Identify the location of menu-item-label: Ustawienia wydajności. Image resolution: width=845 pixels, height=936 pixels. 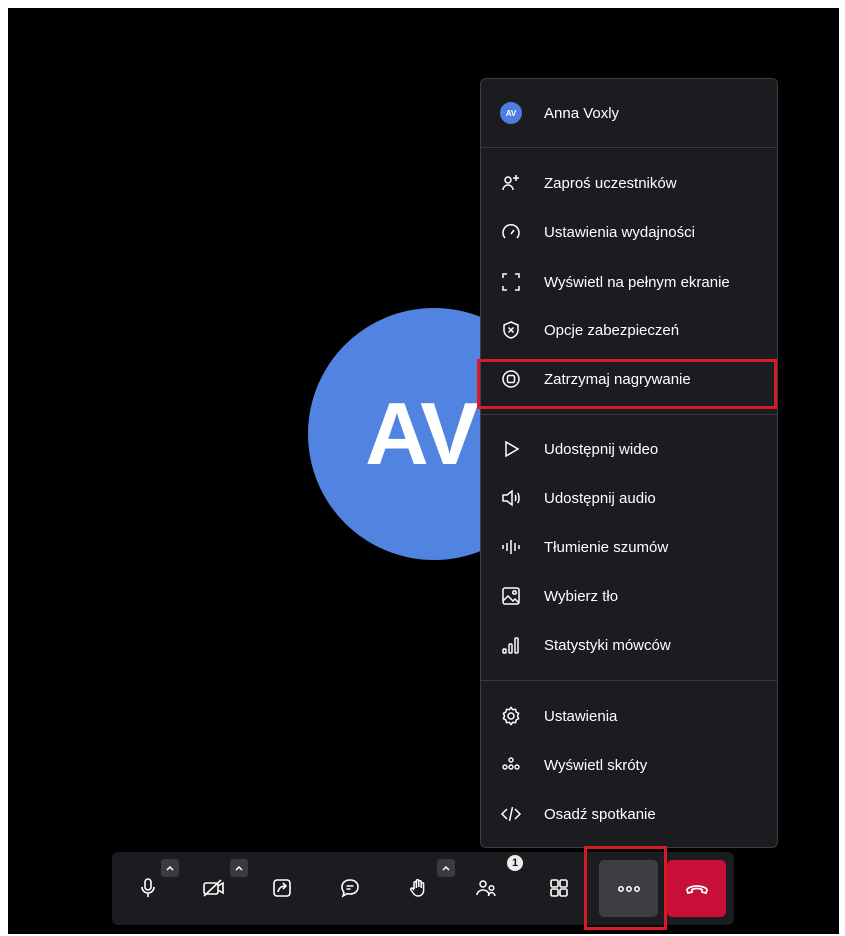
(619, 232).